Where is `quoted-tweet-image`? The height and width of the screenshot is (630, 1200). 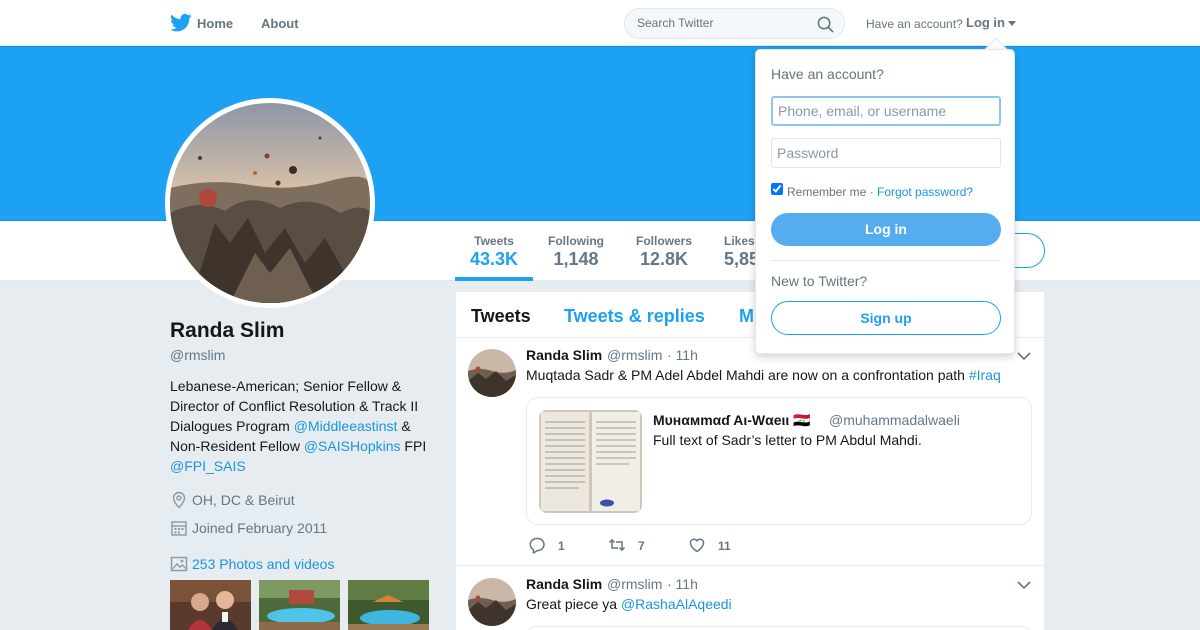 quoted-tweet-image is located at coordinates (590, 461).